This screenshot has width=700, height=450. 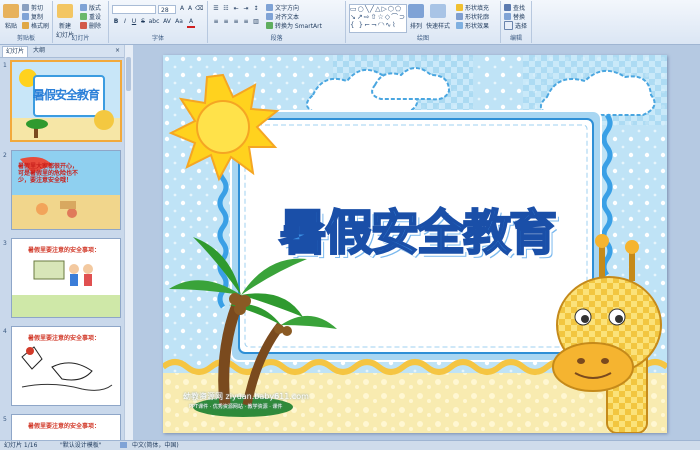 I want to click on arrange-button: 排列, so click(x=416, y=17).